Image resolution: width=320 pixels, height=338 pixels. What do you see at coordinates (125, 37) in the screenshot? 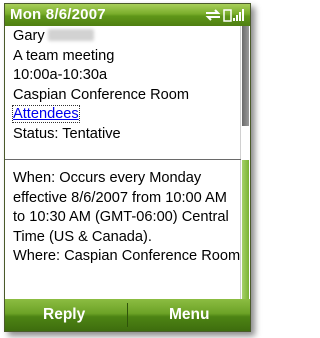
I see `organizer-line: Gary` at bounding box center [125, 37].